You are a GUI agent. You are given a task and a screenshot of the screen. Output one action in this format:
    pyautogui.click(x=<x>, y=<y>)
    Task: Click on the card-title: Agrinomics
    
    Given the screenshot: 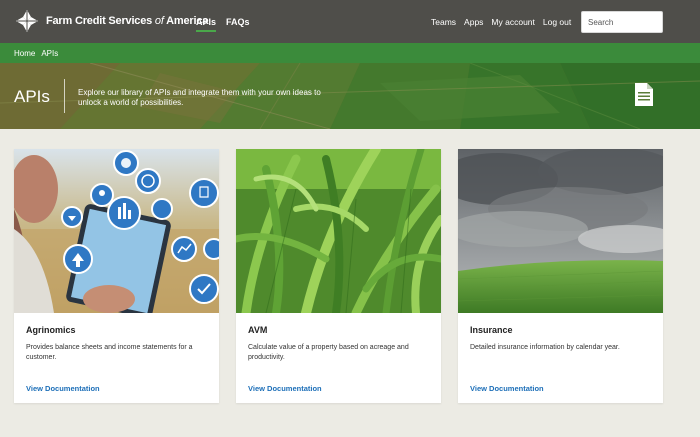 What is the action you would take?
    pyautogui.click(x=51, y=330)
    